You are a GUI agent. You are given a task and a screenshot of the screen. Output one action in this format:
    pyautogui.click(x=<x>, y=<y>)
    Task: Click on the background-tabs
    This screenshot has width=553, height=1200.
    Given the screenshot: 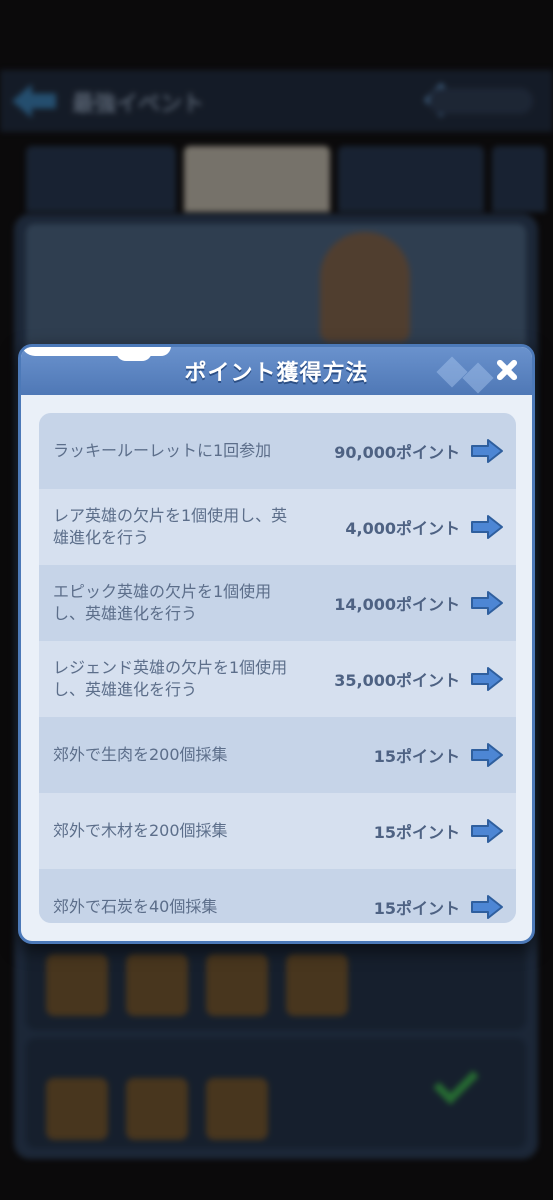 What is the action you would take?
    pyautogui.click(x=286, y=179)
    